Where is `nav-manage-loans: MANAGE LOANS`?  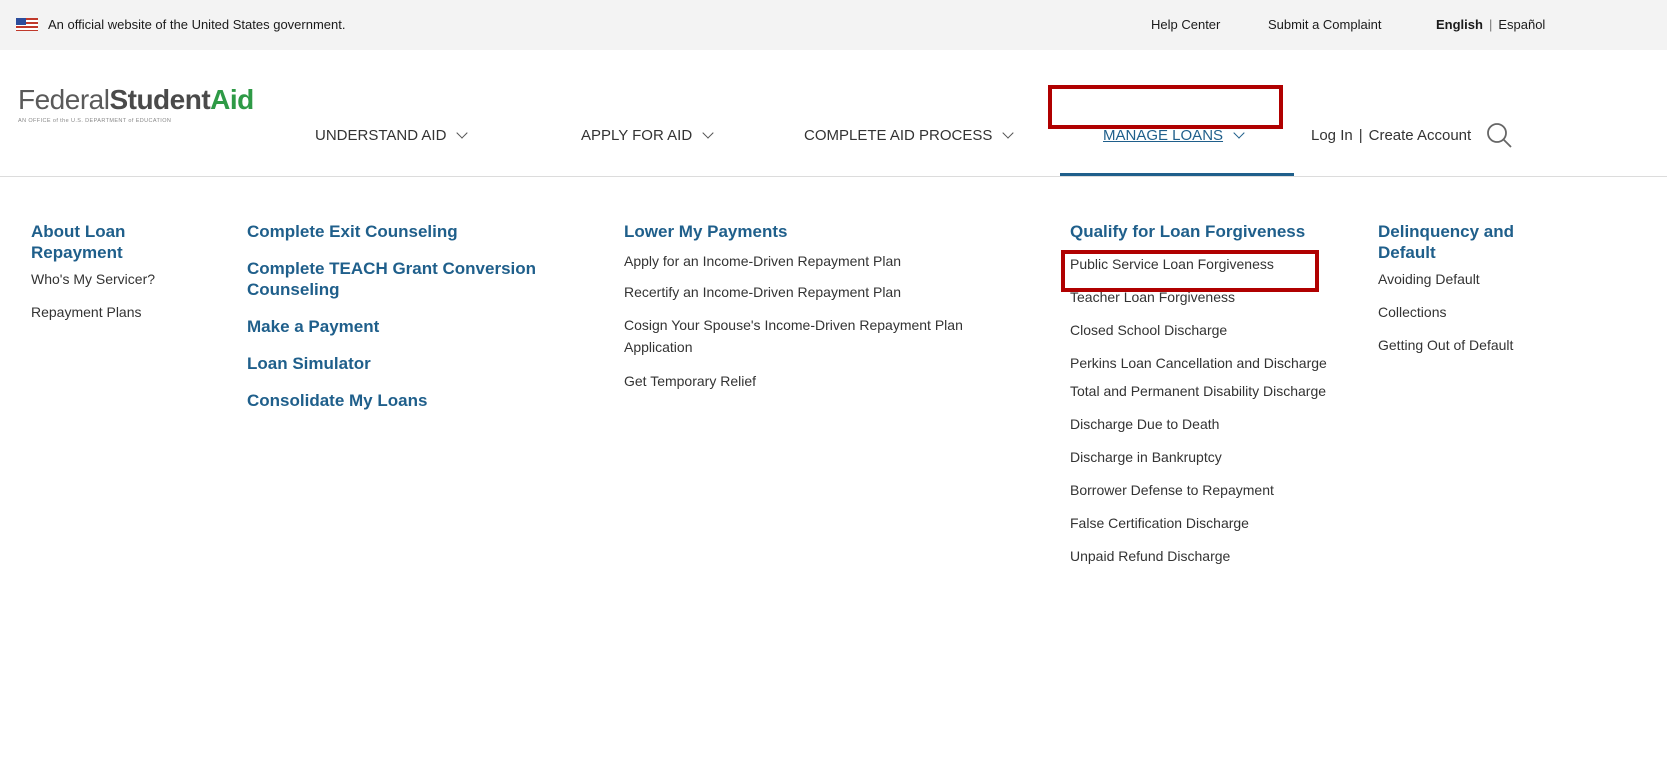 nav-manage-loans: MANAGE LOANS is located at coordinates (1174, 135).